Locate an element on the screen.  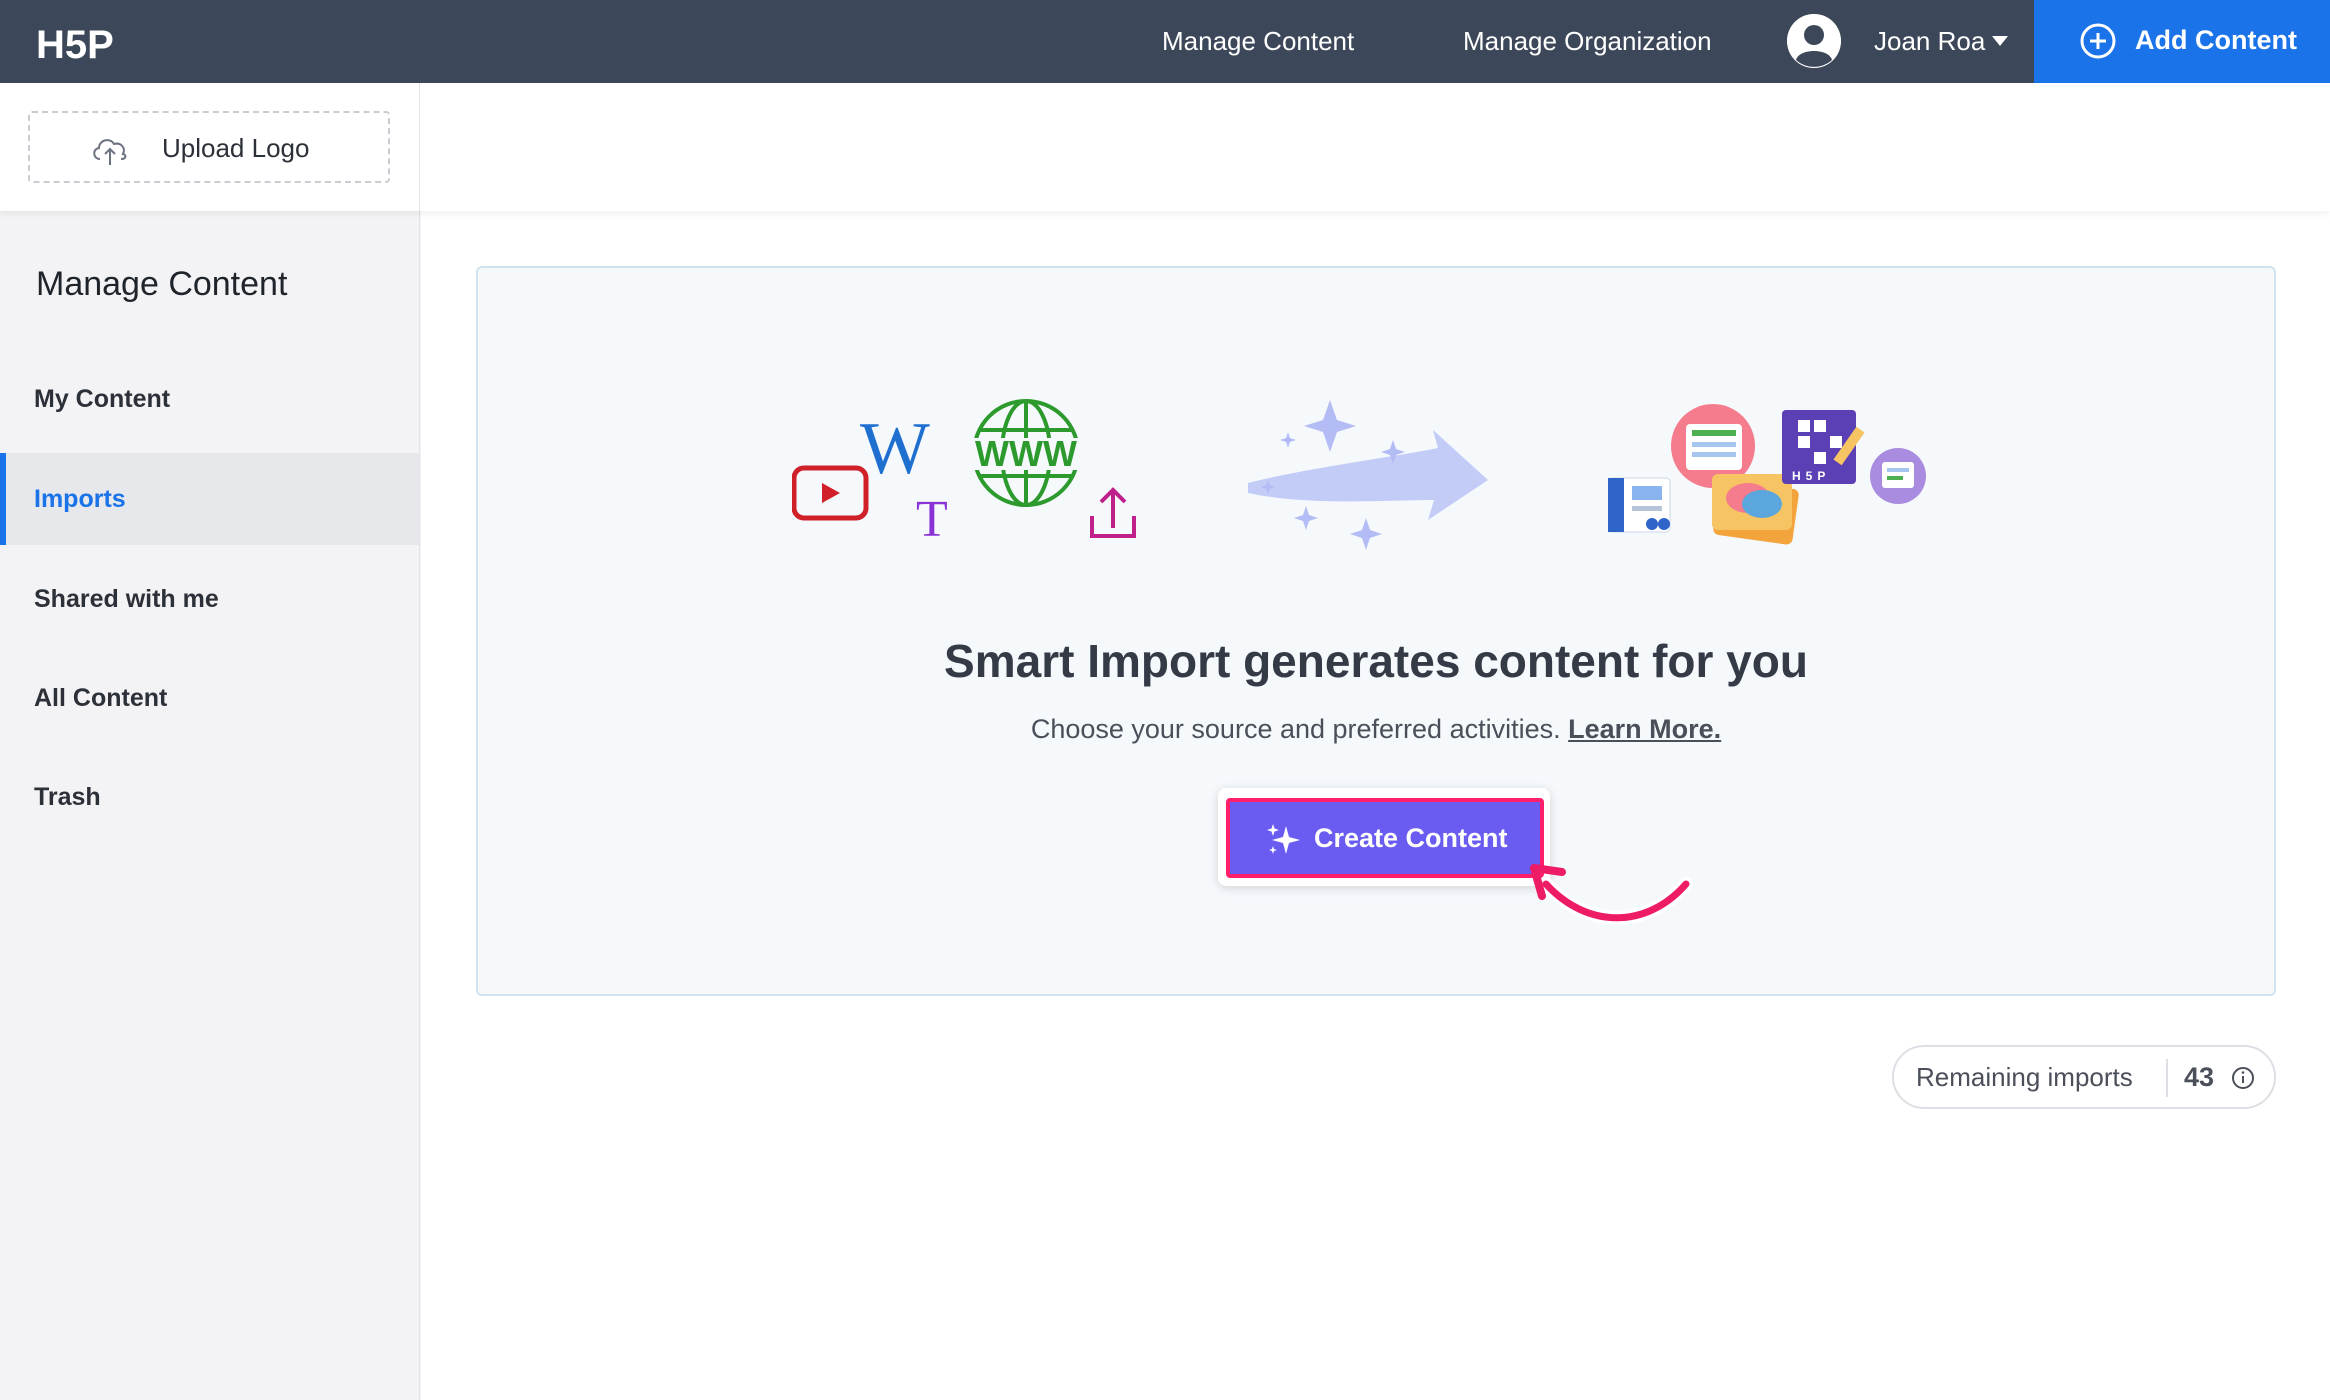
remaining-imports-count: 43 is located at coordinates (2199, 1077).